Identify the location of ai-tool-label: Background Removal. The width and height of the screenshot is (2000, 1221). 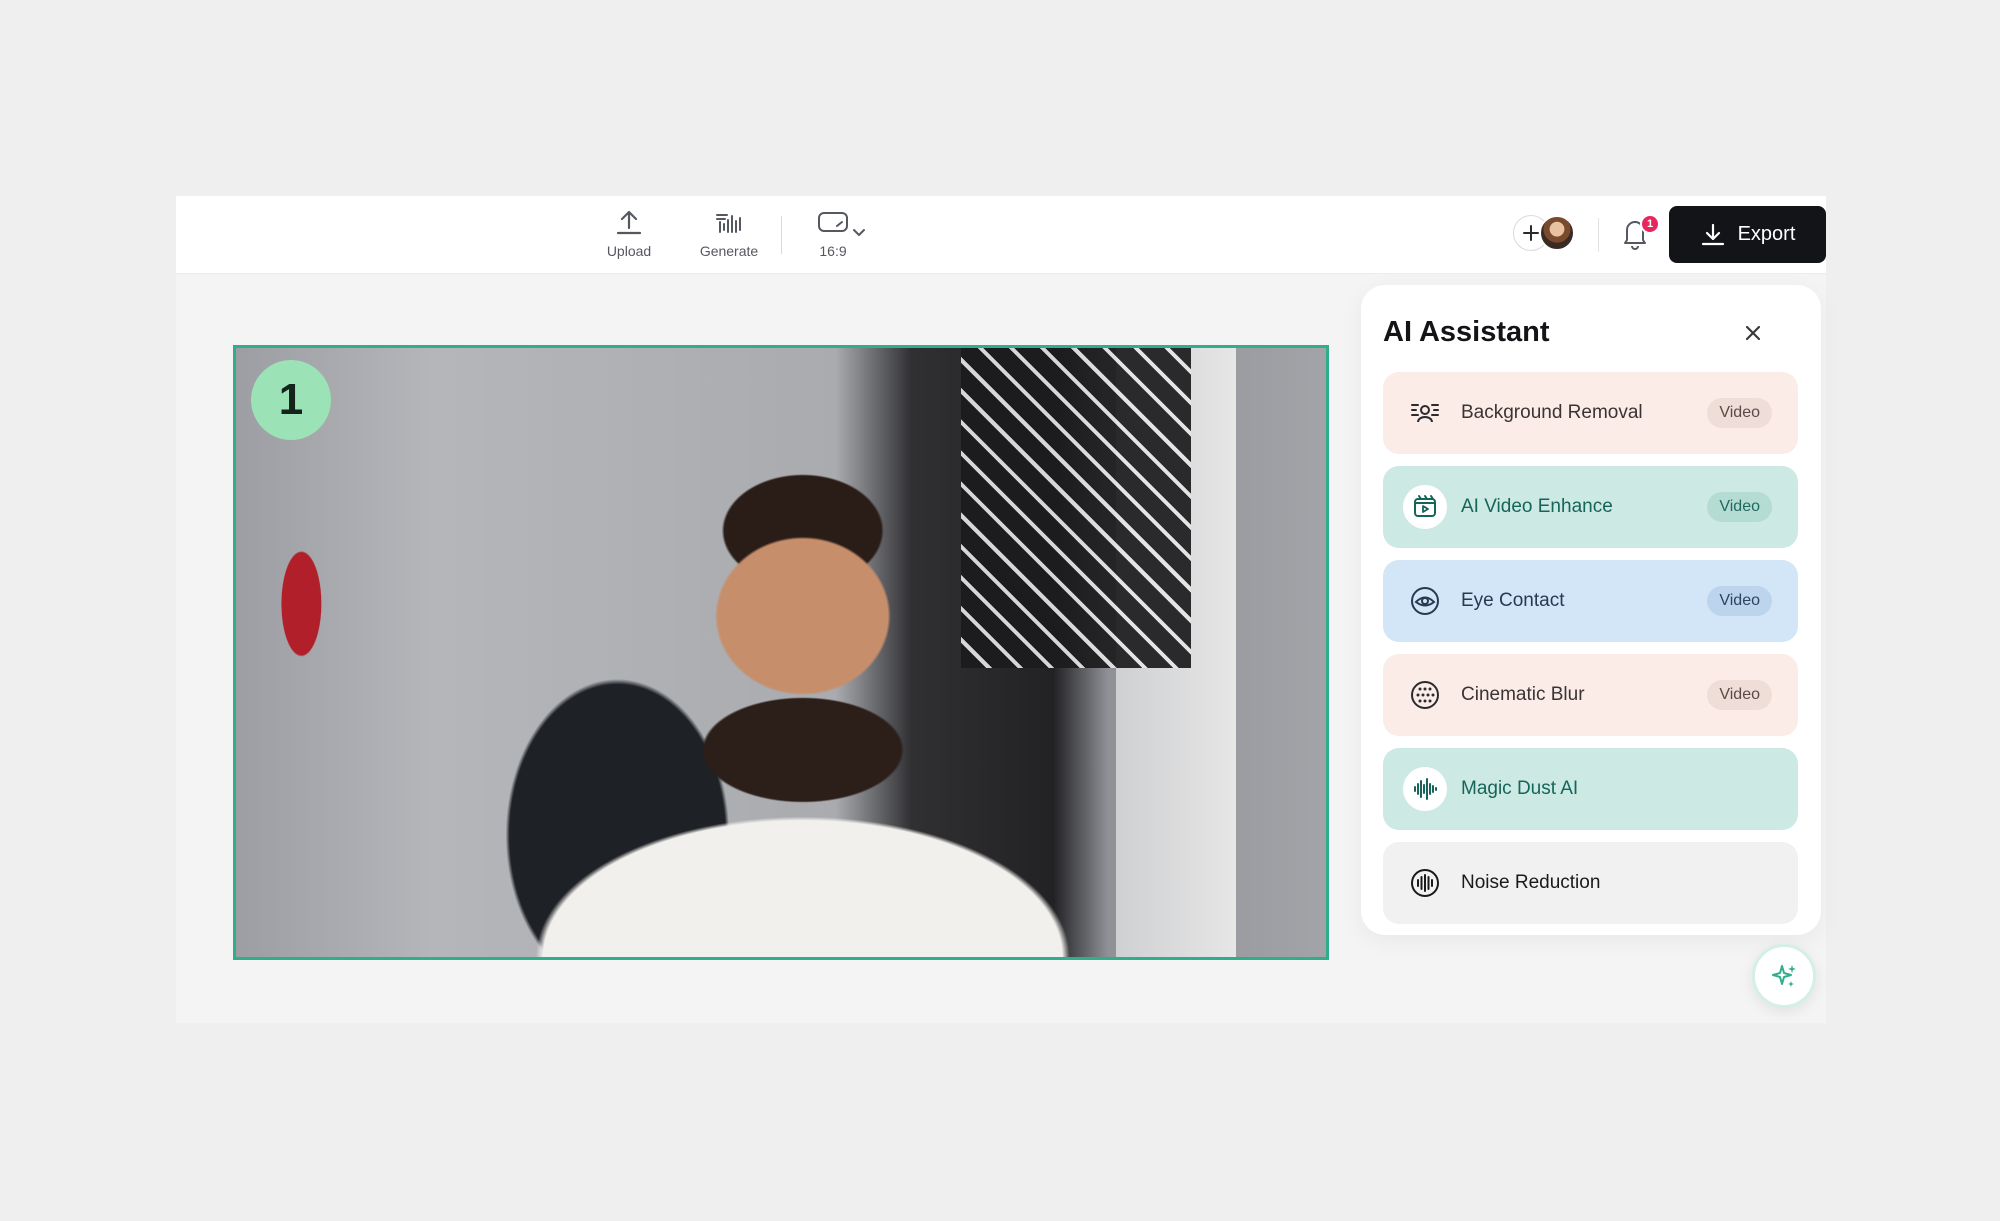
(1552, 412).